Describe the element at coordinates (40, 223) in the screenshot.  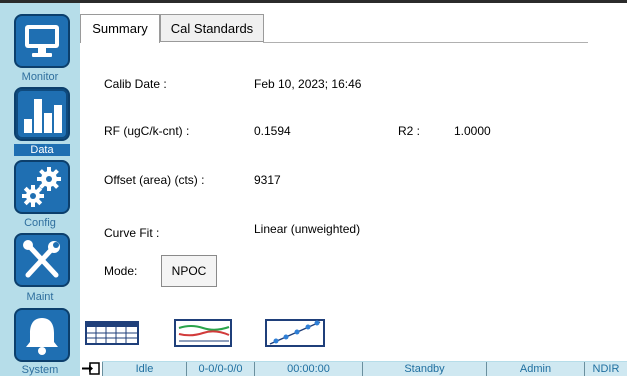
I see `nav-config-label: Config` at that location.